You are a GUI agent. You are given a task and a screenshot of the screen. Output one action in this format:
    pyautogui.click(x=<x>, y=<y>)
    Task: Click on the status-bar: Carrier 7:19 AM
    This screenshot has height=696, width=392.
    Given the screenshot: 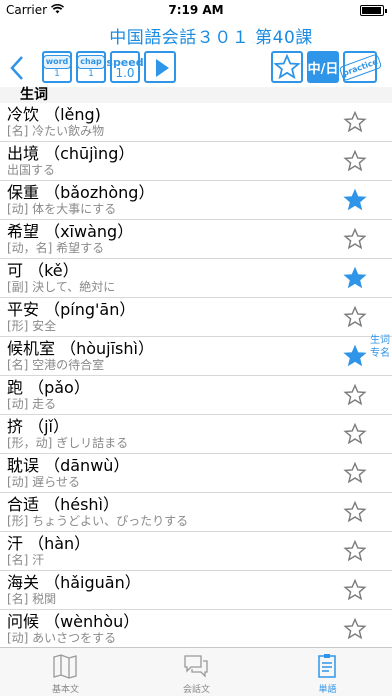 What is the action you would take?
    pyautogui.click(x=196, y=10)
    